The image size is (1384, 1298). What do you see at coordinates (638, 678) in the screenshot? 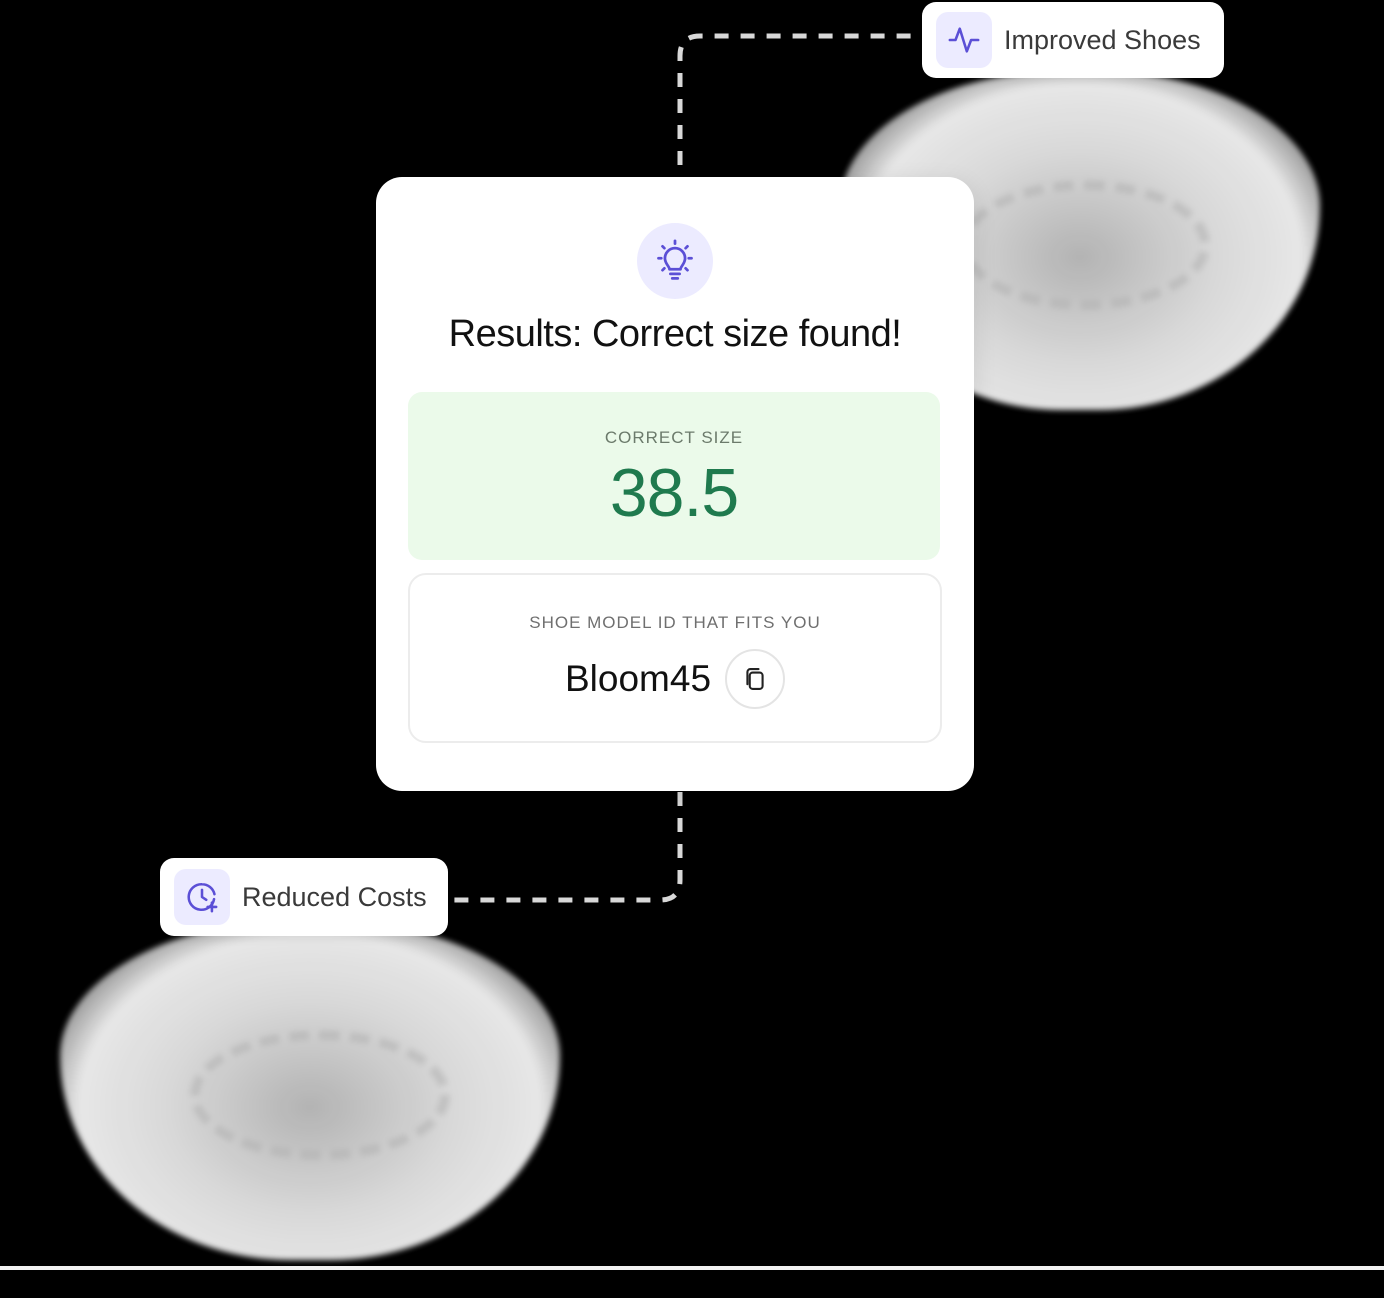
I see `shoe-model-id: Bloom45` at bounding box center [638, 678].